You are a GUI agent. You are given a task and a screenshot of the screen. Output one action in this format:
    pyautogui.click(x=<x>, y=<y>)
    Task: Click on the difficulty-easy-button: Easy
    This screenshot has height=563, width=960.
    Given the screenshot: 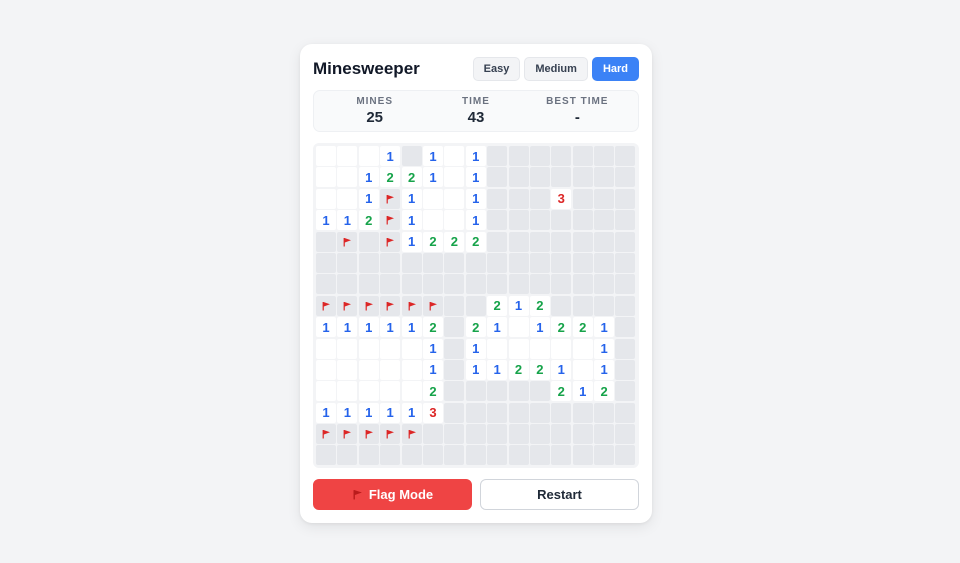 What is the action you would take?
    pyautogui.click(x=496, y=69)
    